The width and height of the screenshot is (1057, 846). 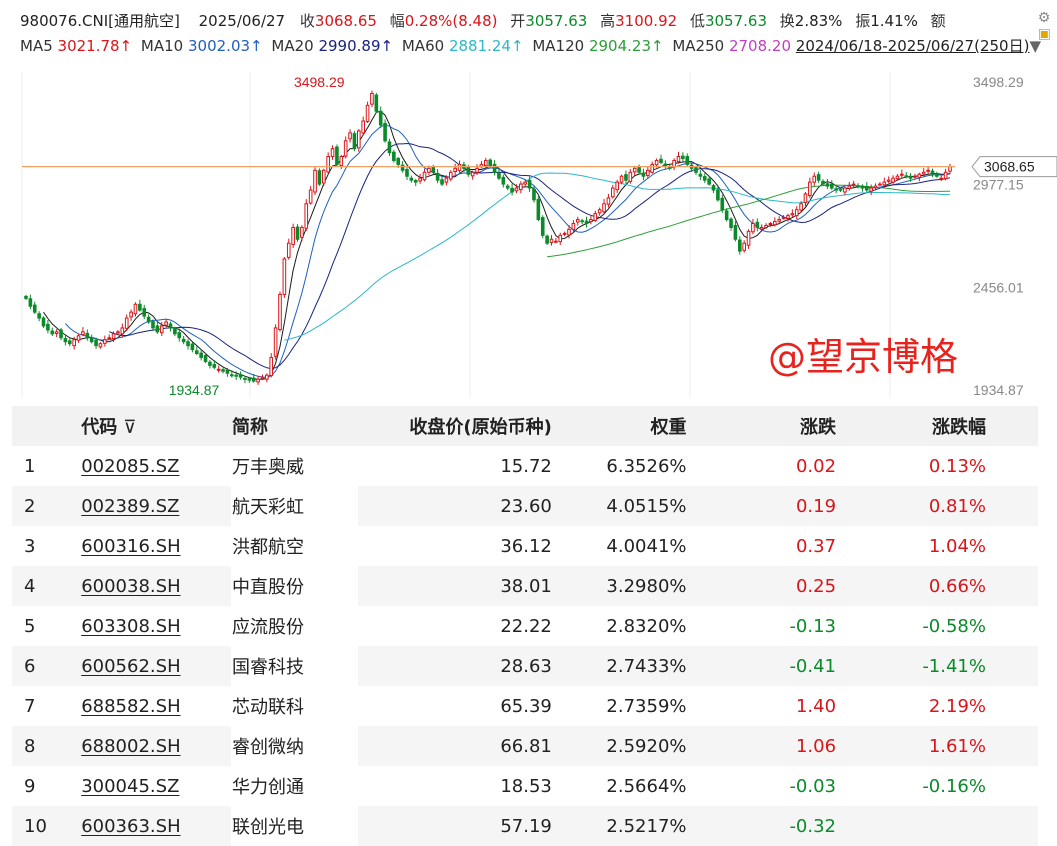 What do you see at coordinates (455, 426) in the screenshot?
I see `col-close: 收盘价(原始币种)` at bounding box center [455, 426].